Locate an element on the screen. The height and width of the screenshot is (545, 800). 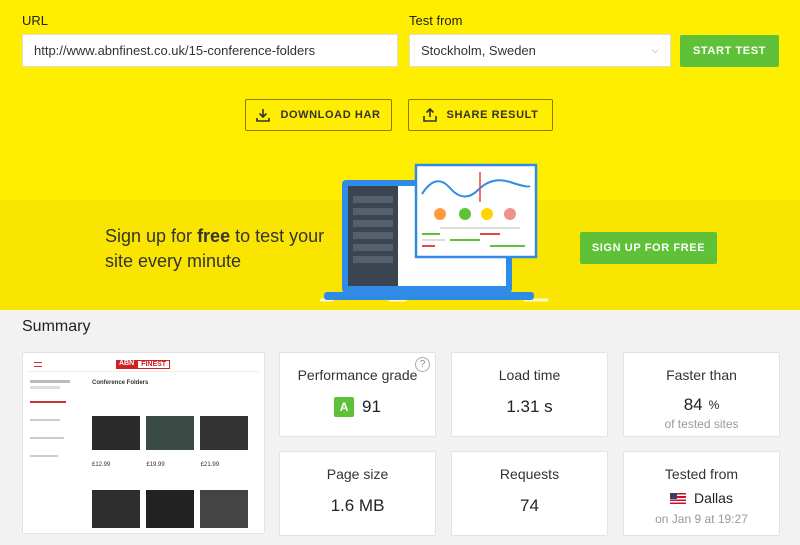
performance-grade-card: ? Performance grade A 91 is located at coordinates (357, 394).